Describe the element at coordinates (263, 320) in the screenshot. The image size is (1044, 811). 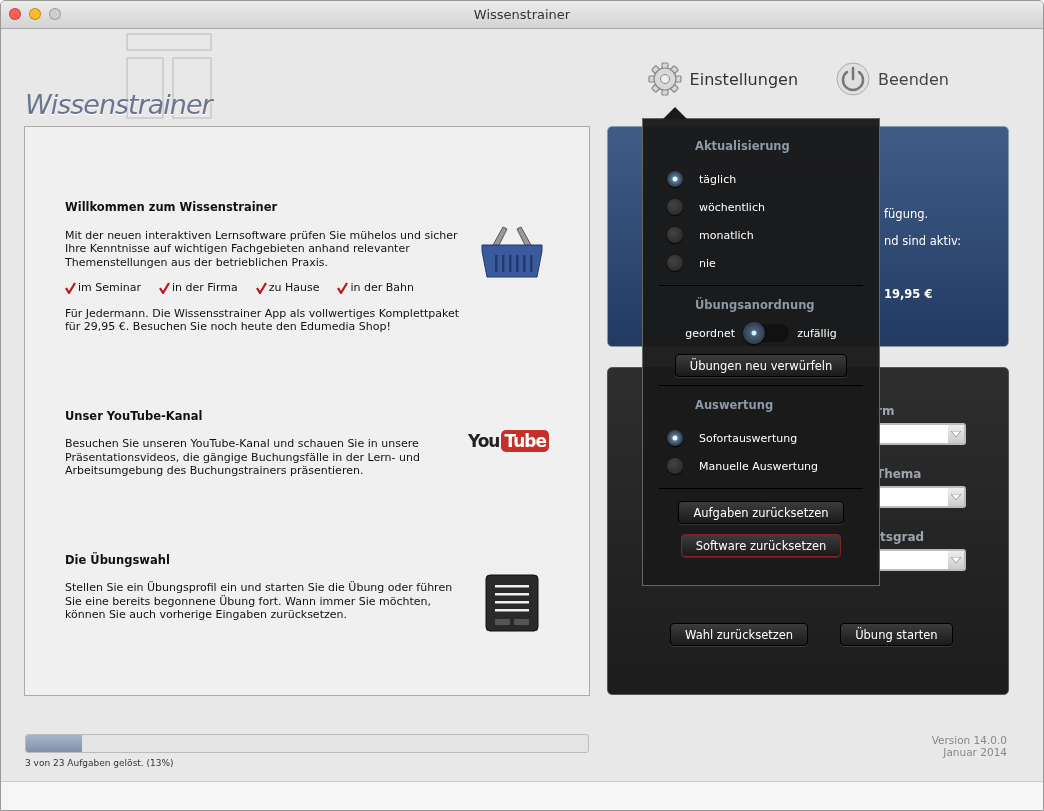
I see `paragraph: Für Jedermann. Die Wissensstrainer App als vollwertiges Komplettpaket für 29,95 €. Besuchen Sie noch heute den Edumedia Shop!` at that location.